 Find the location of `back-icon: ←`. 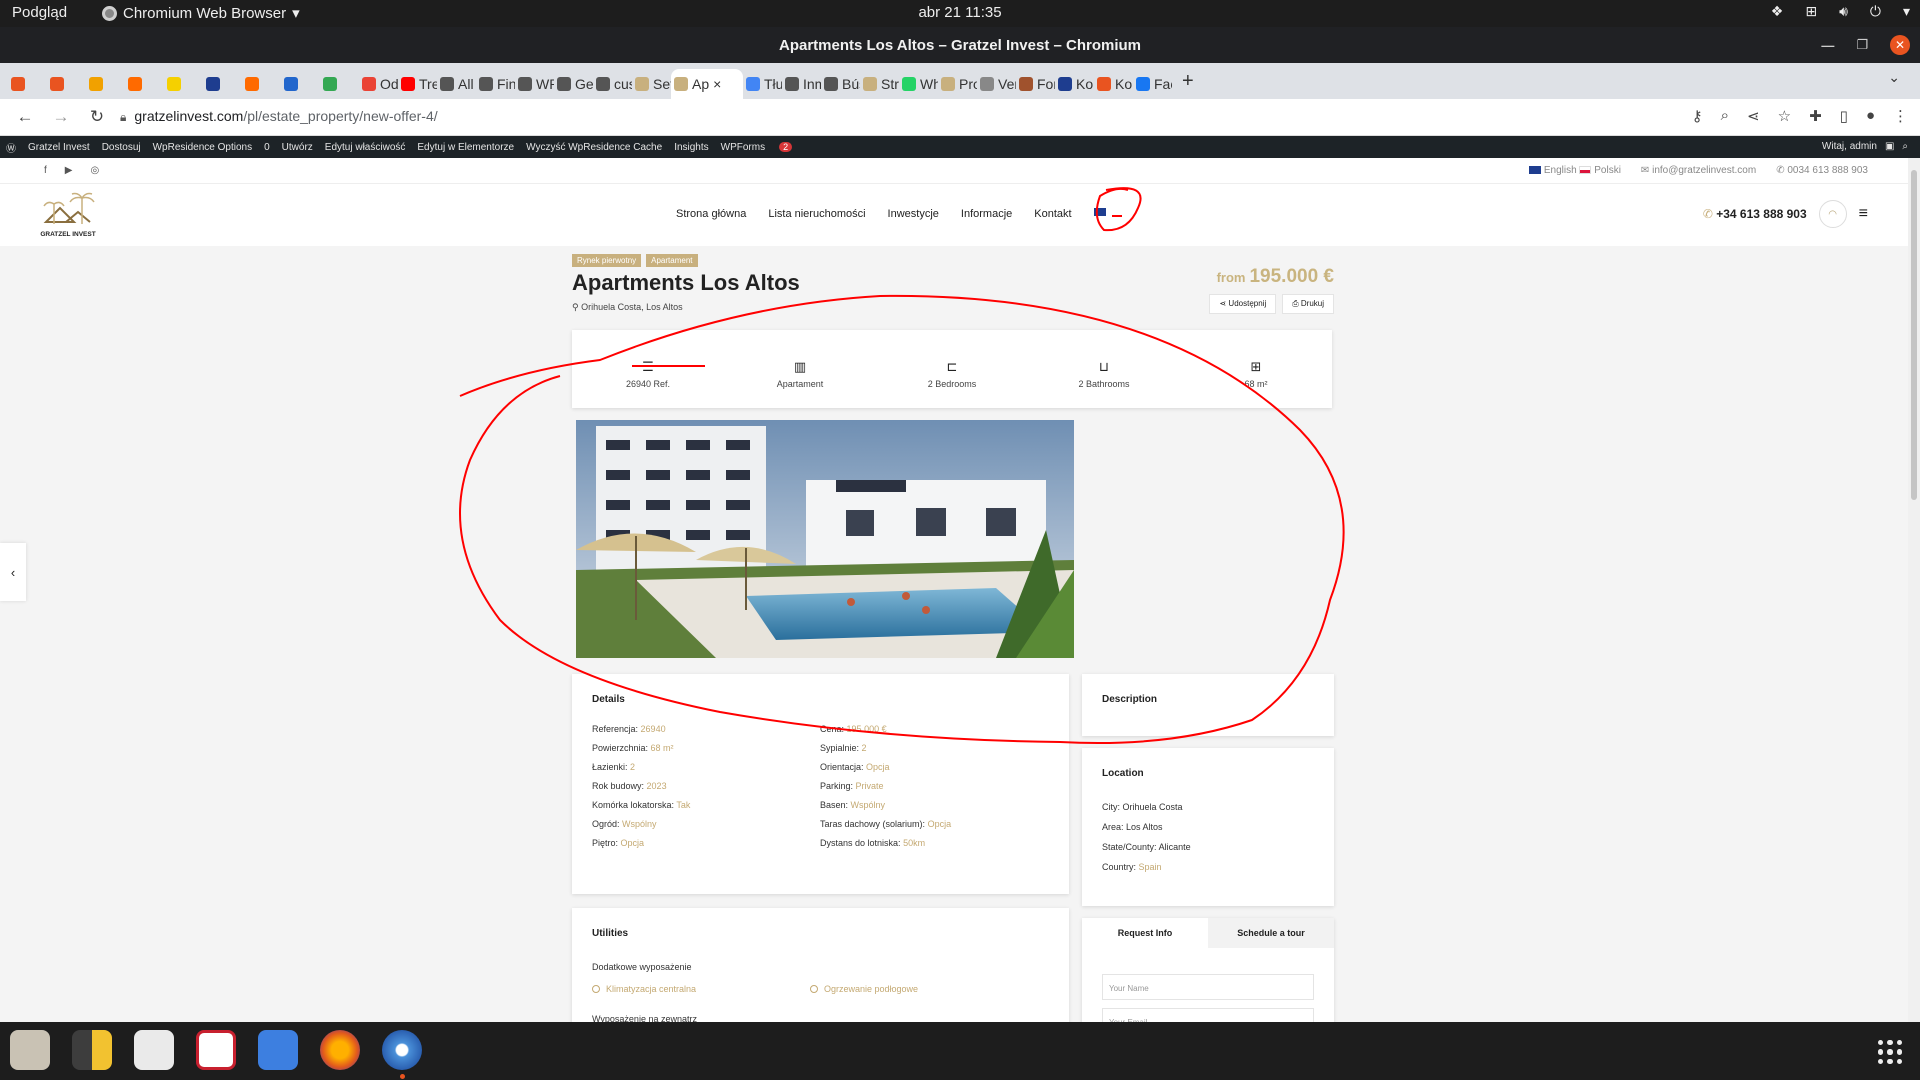

back-icon: ← is located at coordinates (25, 117).